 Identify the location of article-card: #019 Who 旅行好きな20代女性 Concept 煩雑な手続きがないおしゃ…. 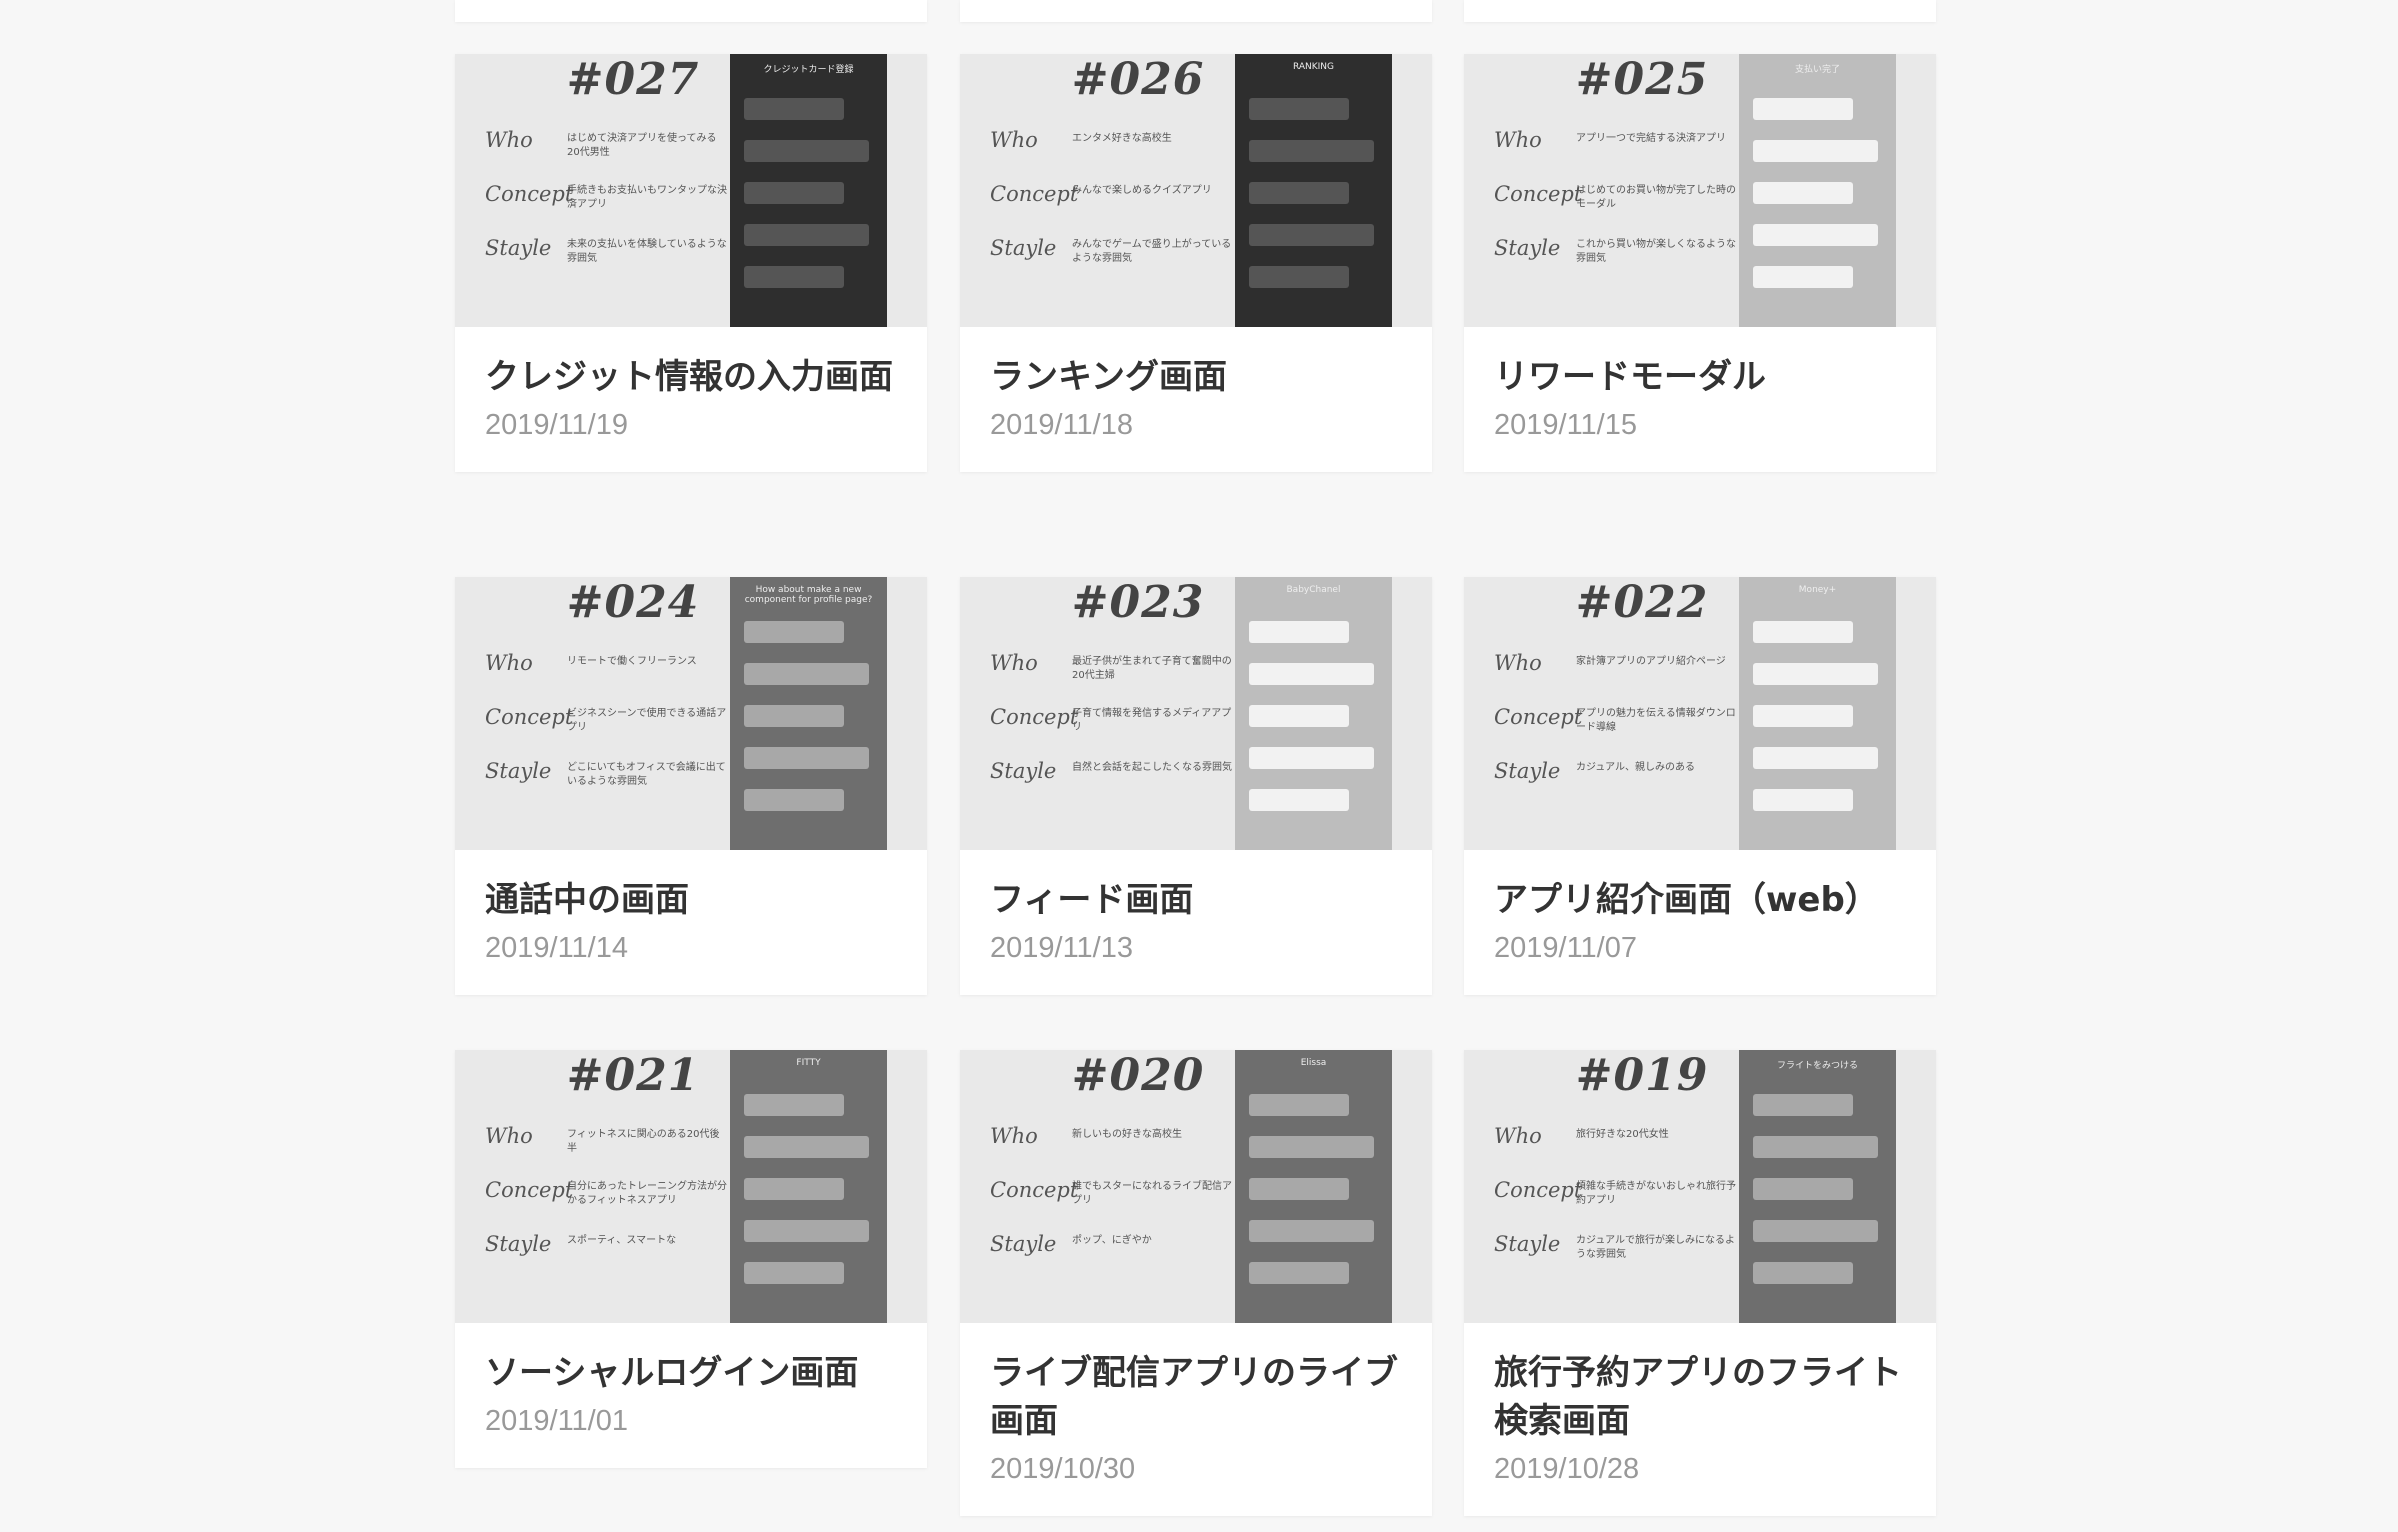
(1700, 1283).